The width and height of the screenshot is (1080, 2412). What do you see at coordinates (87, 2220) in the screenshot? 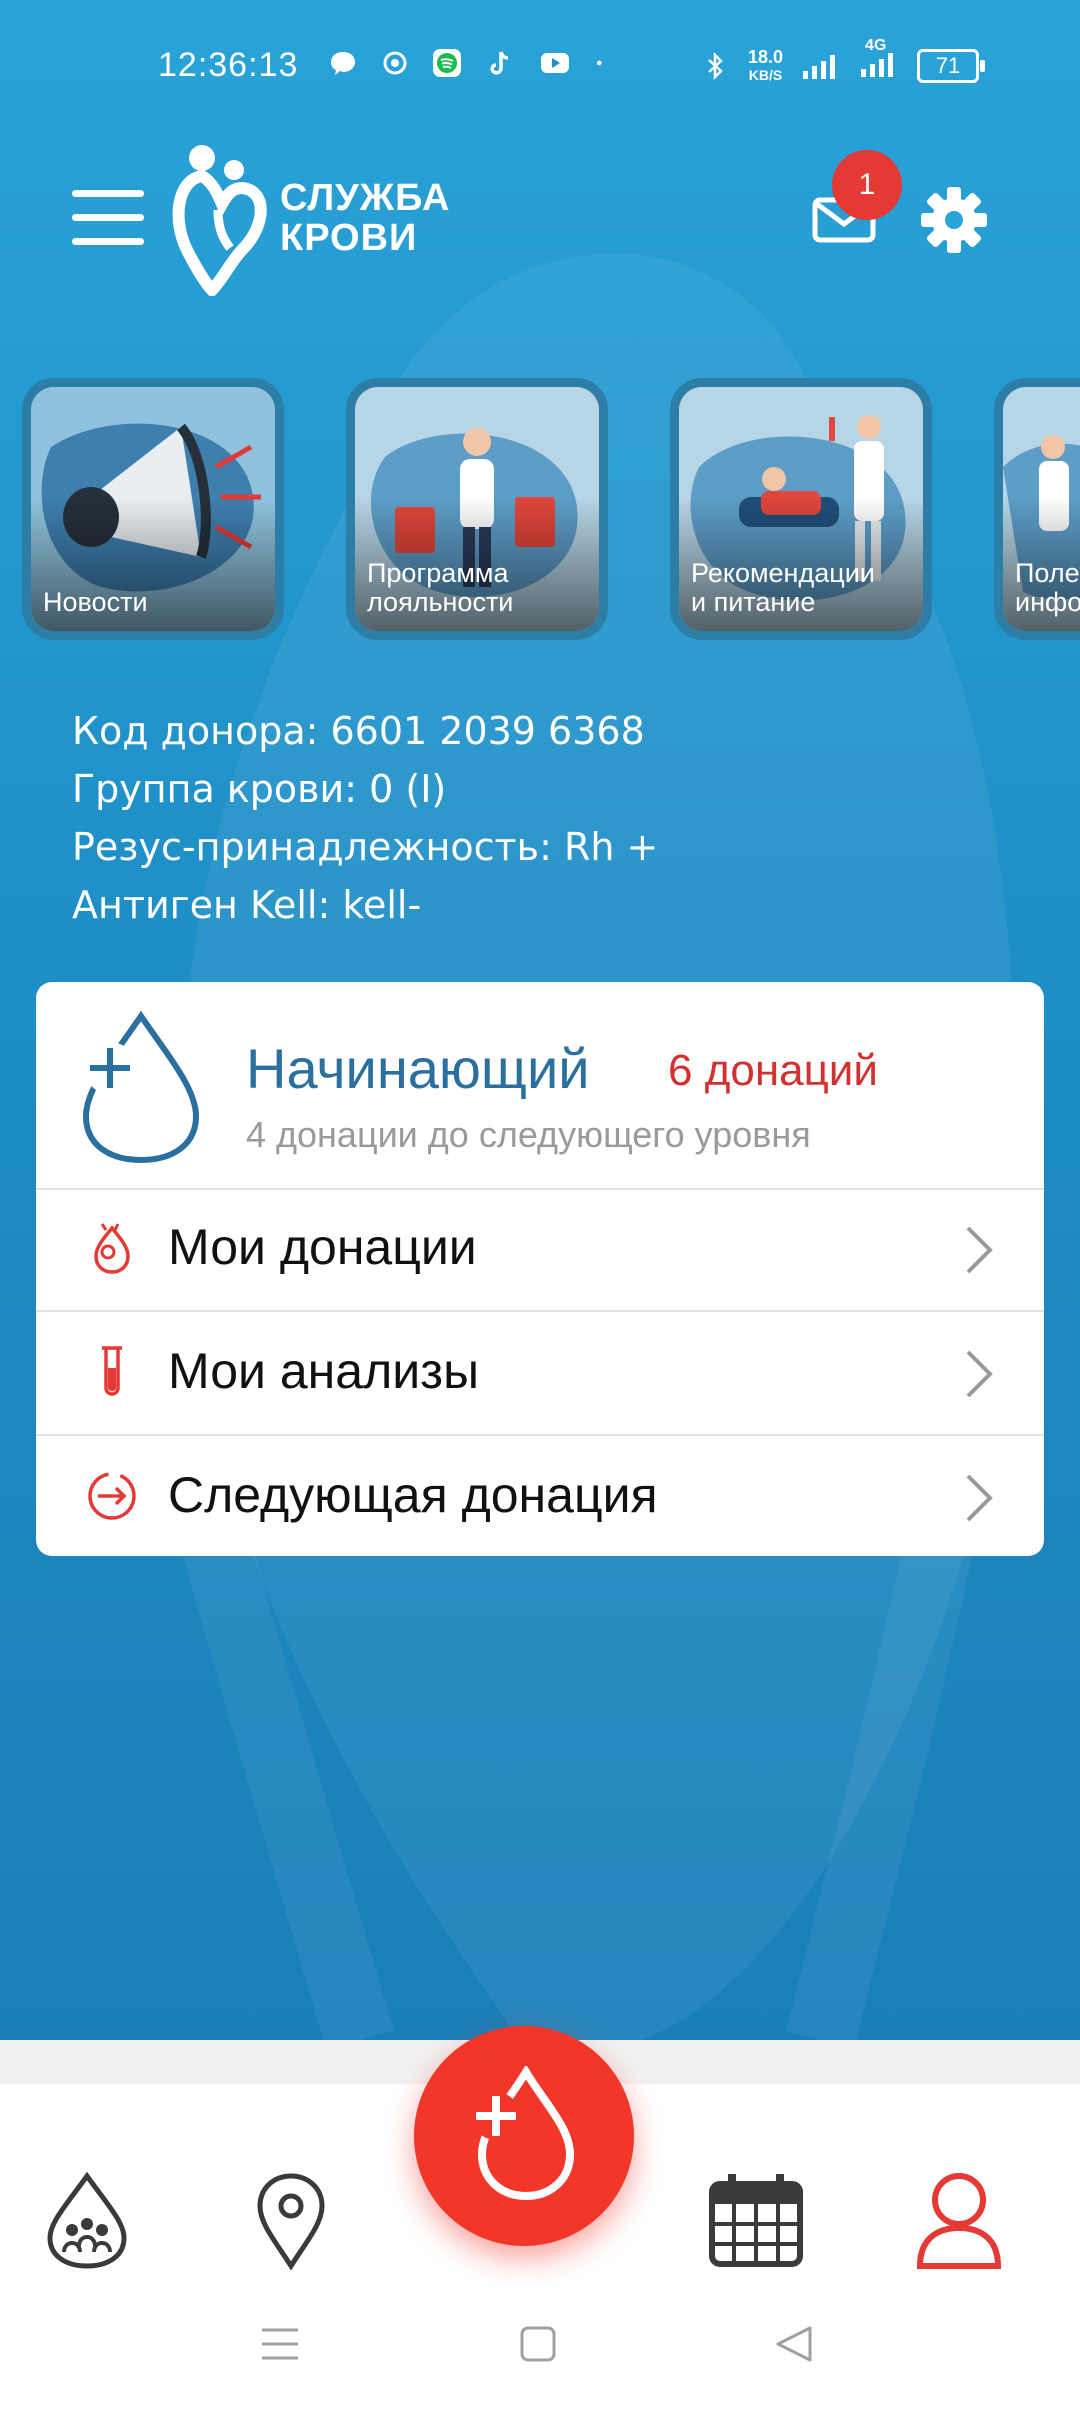
I see `community-drop-icon` at bounding box center [87, 2220].